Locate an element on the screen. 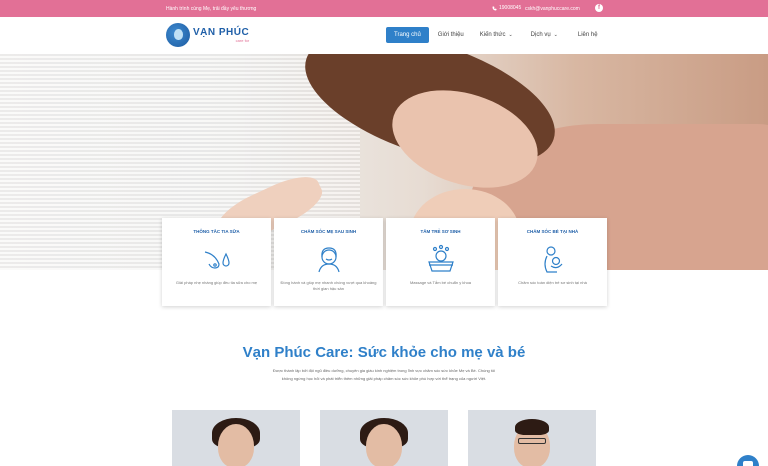 Image resolution: width=768 pixels, height=466 pixels. logo-sub: care for is located at coordinates (242, 40).